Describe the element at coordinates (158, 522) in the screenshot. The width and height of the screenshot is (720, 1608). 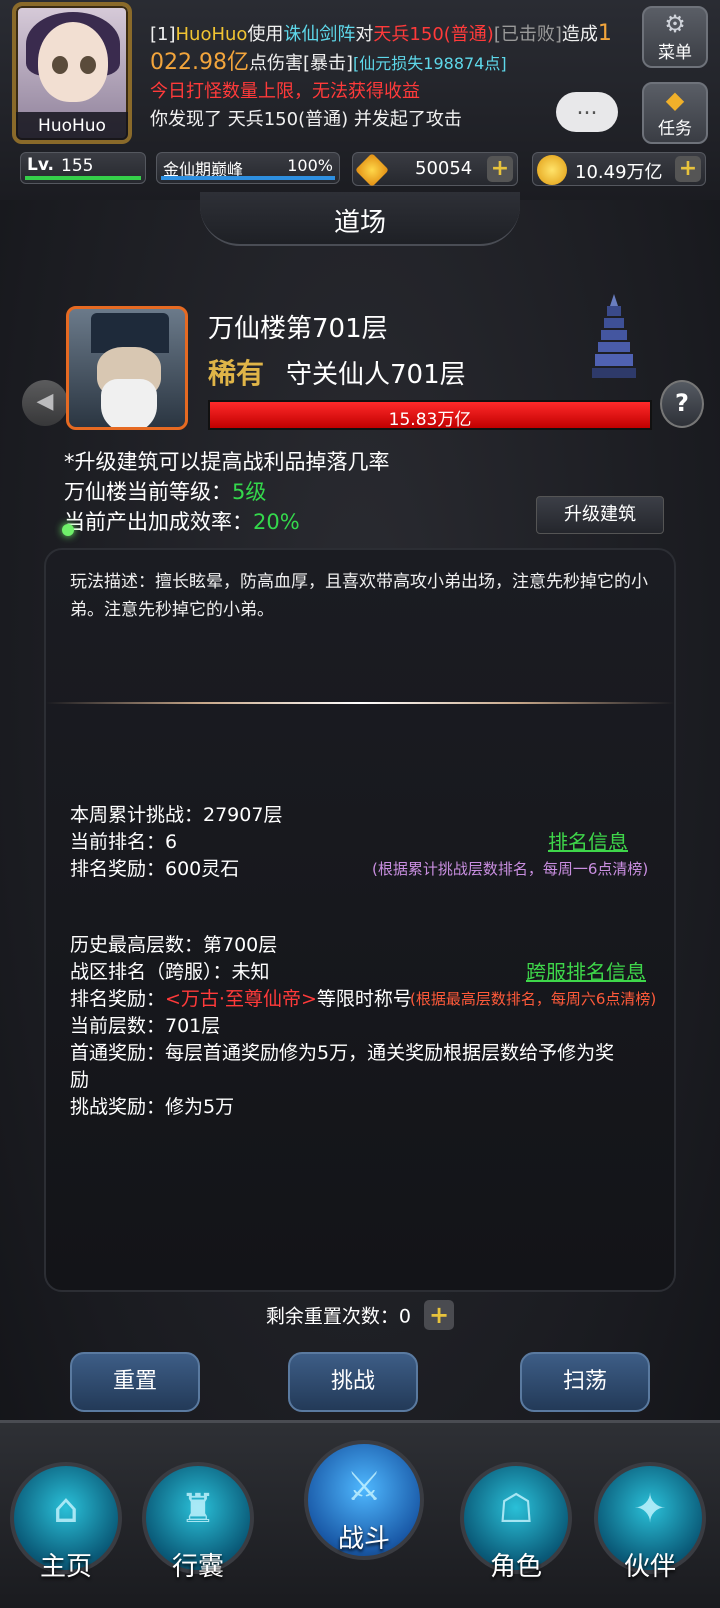
I see `building-efficiency-label: 当前产出加成效率：` at that location.